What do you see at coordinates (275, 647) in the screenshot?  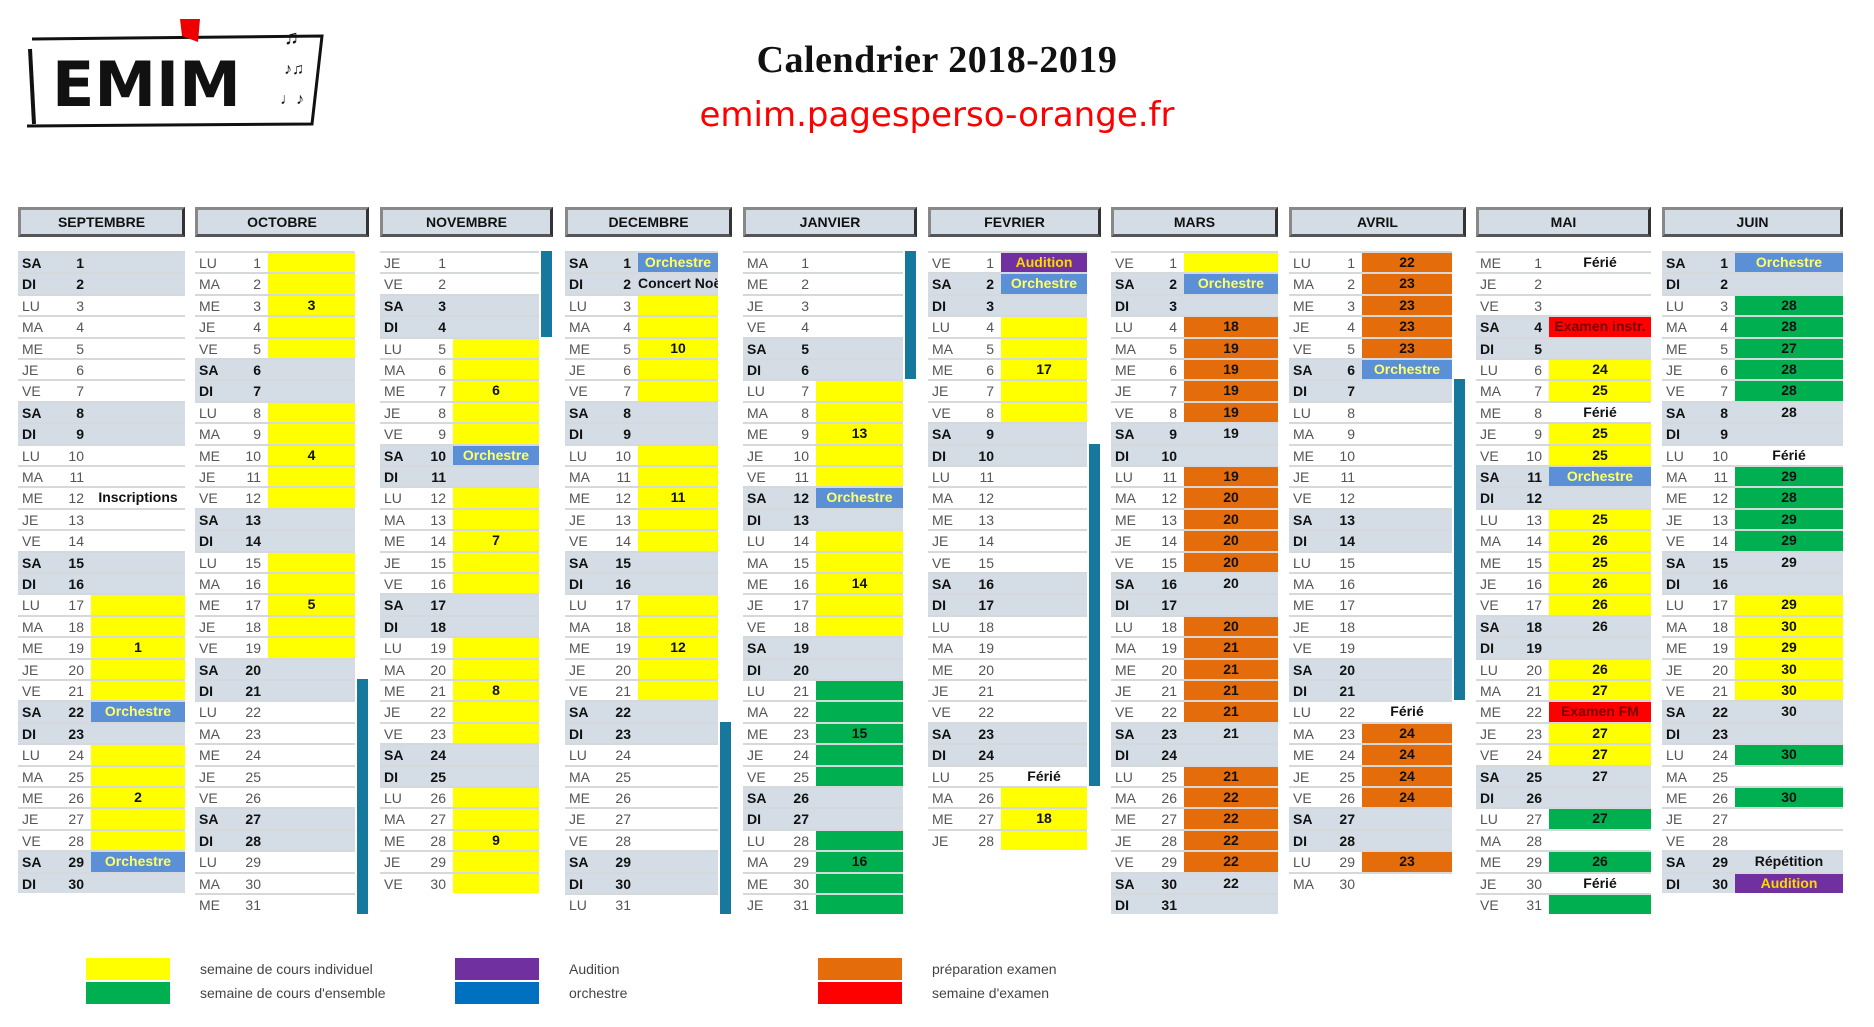 I see `day-row: VE 19` at bounding box center [275, 647].